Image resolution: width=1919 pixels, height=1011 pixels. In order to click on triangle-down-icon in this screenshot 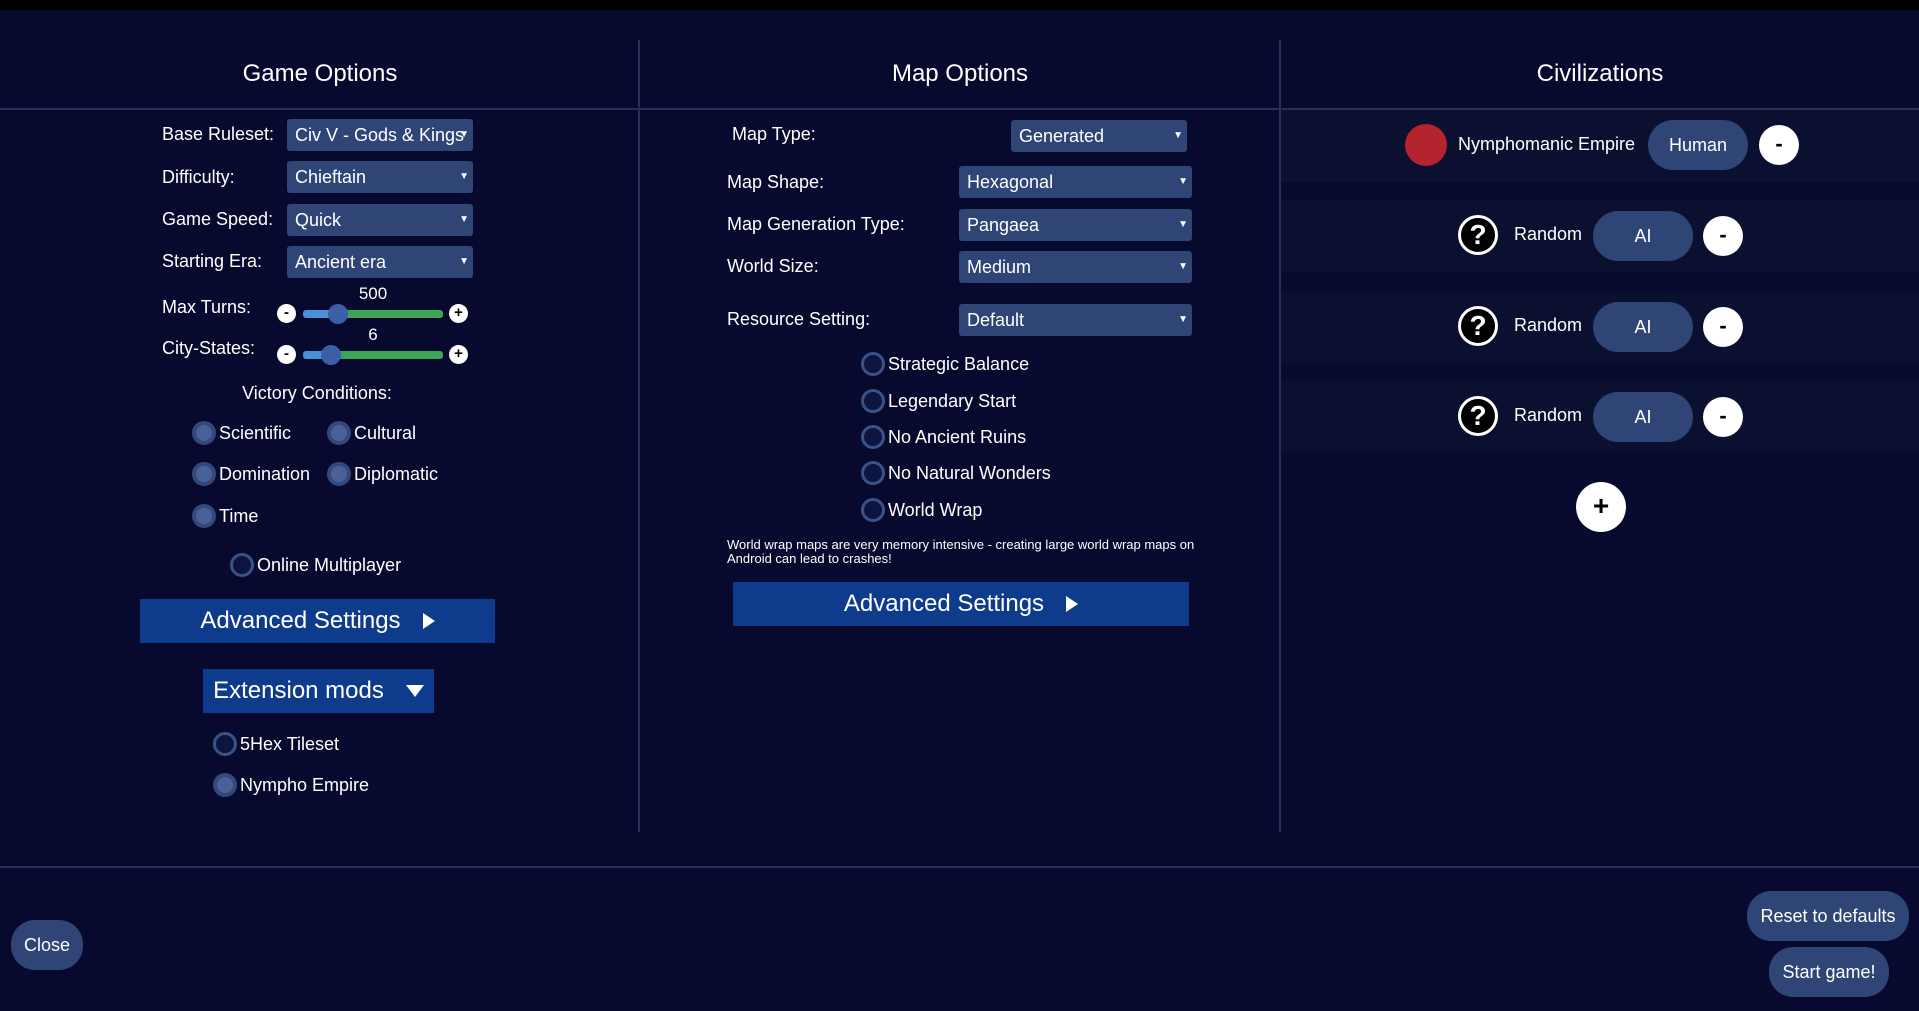, I will do `click(414, 691)`.